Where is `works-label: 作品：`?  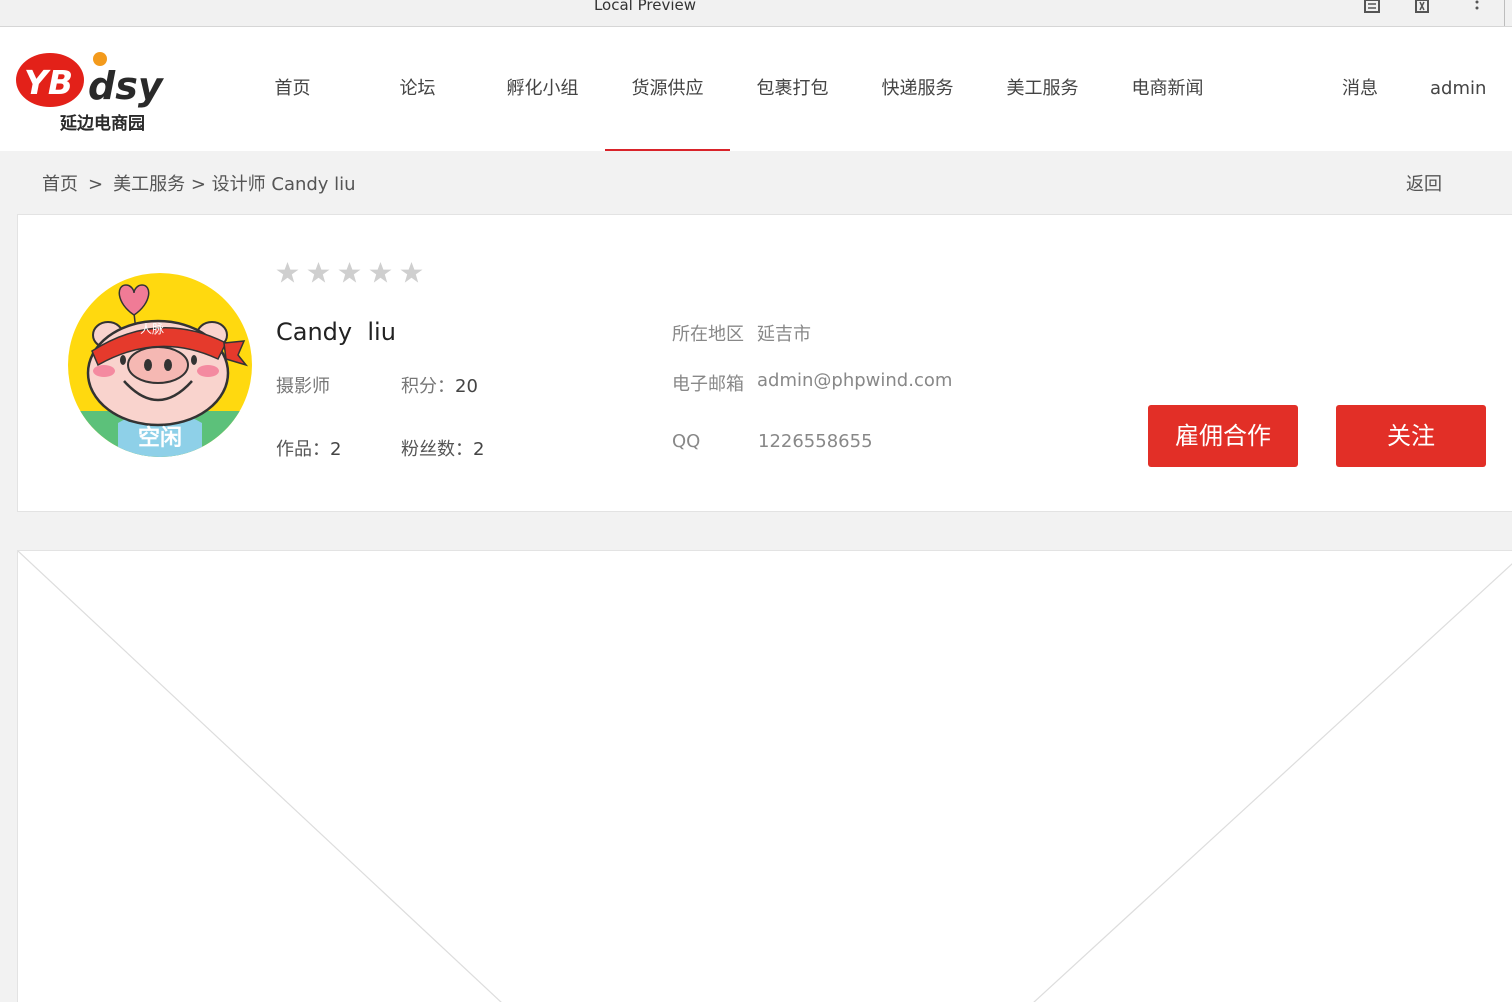
works-label: 作品： is located at coordinates (303, 449).